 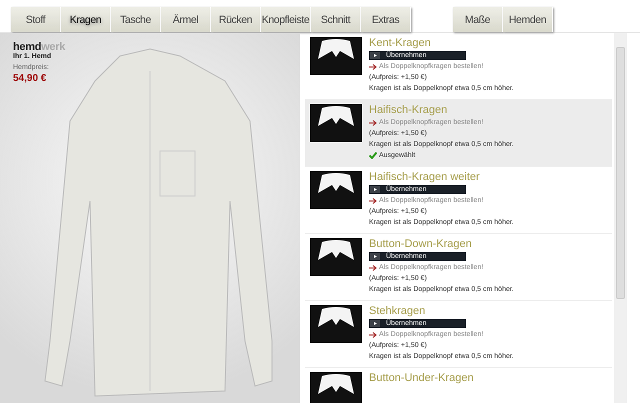 What do you see at coordinates (620, 218) in the screenshot?
I see `scrollbar` at bounding box center [620, 218].